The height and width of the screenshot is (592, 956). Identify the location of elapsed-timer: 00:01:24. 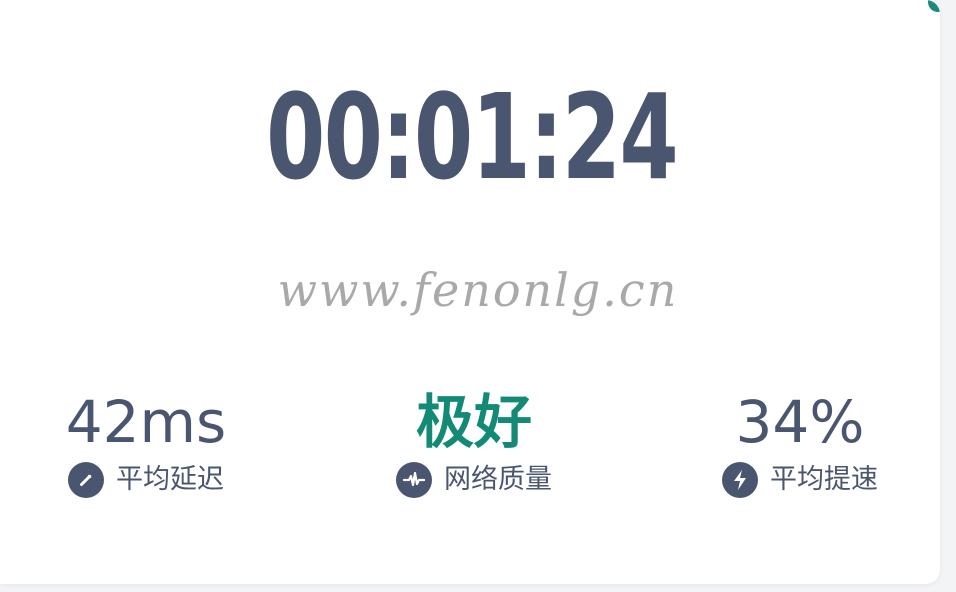
(472, 137).